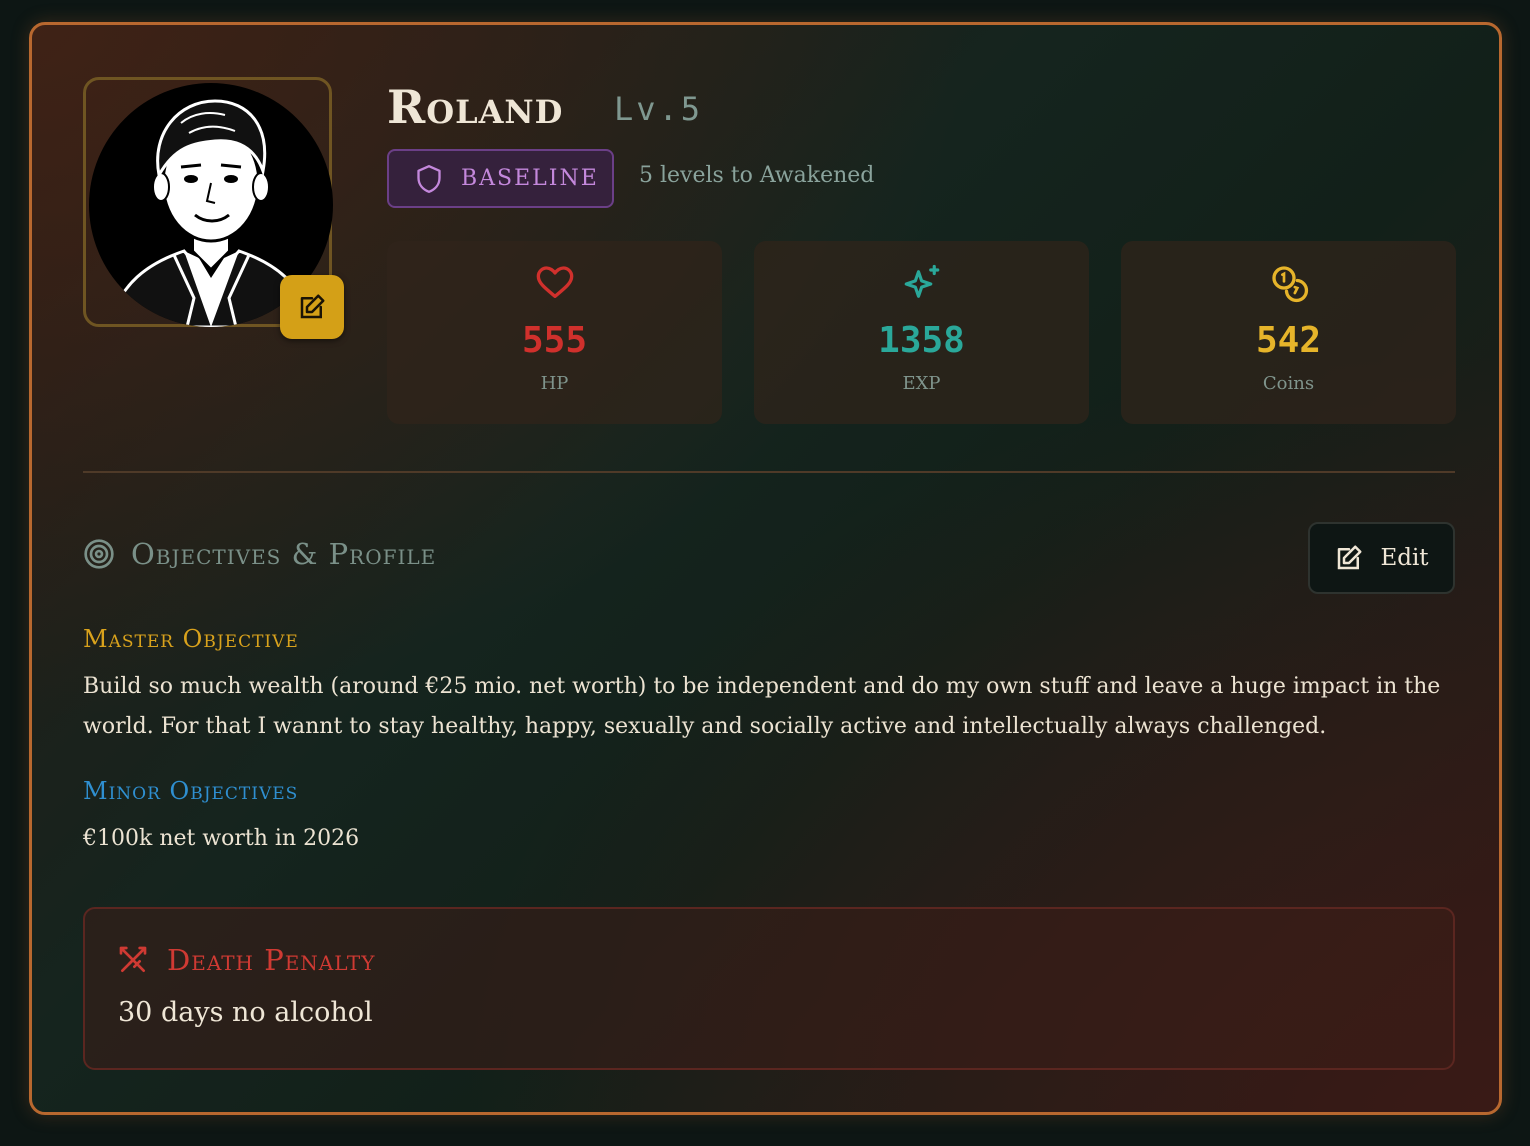 The image size is (1530, 1146). Describe the element at coordinates (429, 178) in the screenshot. I see `shield-icon` at that location.